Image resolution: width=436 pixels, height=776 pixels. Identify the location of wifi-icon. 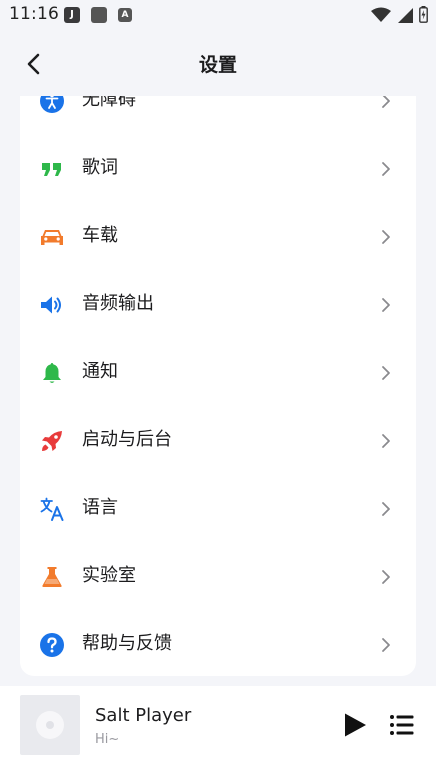
(381, 14).